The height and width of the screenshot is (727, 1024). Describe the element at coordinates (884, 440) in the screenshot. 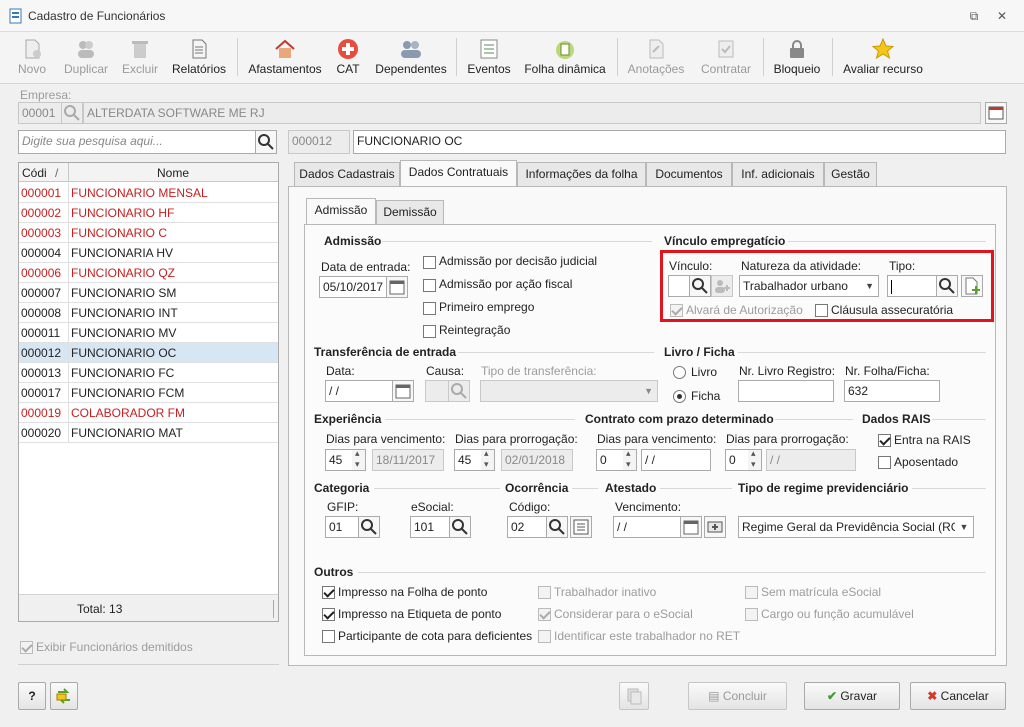

I see `entra-rais-checkbox` at that location.